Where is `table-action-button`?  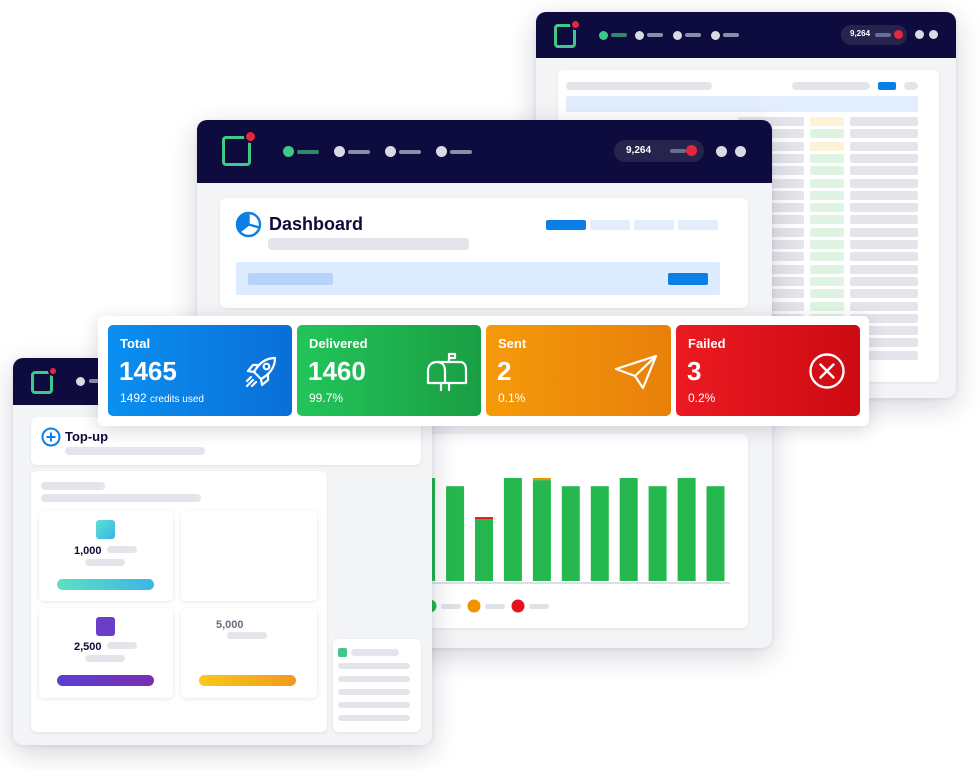 table-action-button is located at coordinates (887, 86).